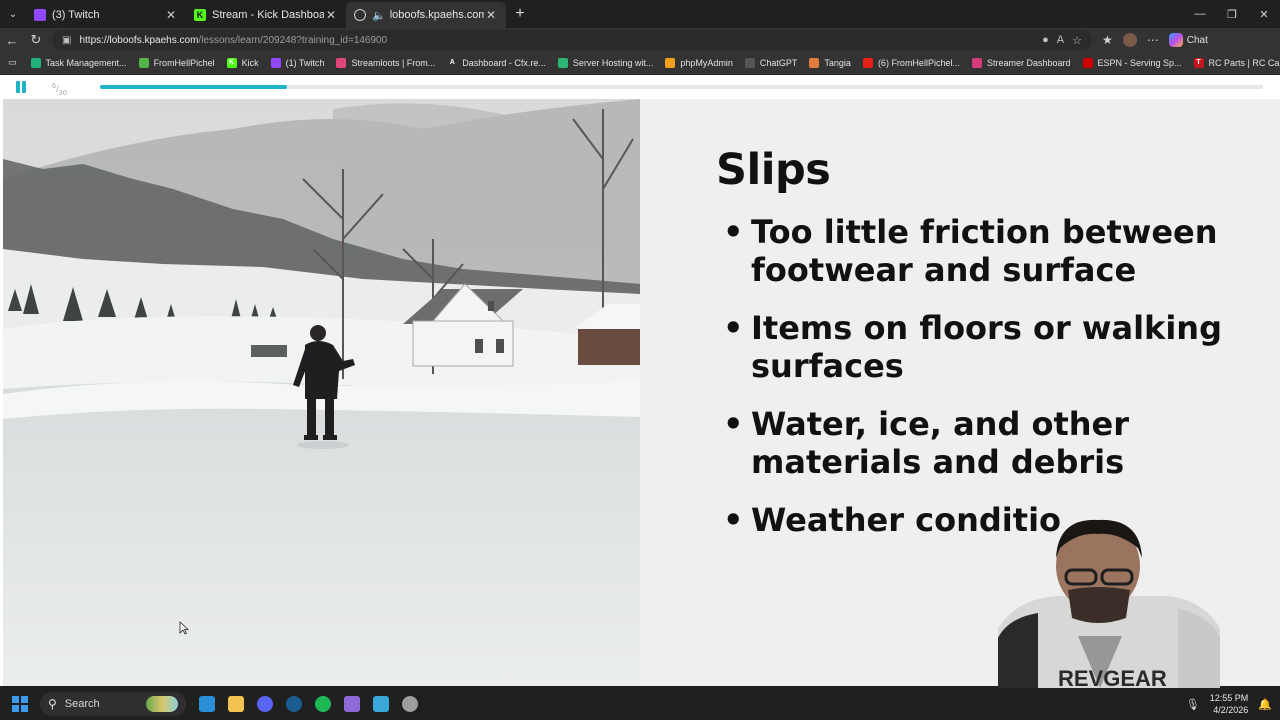  Describe the element at coordinates (243, 62) in the screenshot. I see `bookmark-item: K Kick` at that location.